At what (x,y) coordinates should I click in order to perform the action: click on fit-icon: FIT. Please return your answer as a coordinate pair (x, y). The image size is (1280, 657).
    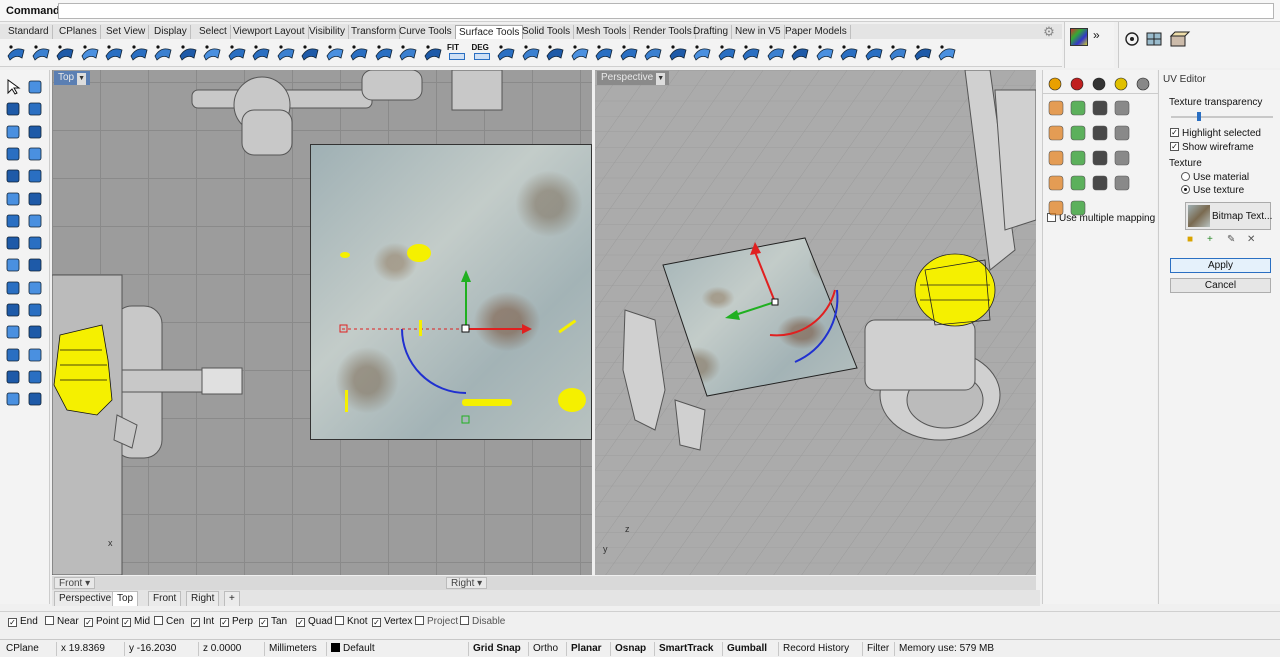
    Looking at the image, I should click on (457, 52).